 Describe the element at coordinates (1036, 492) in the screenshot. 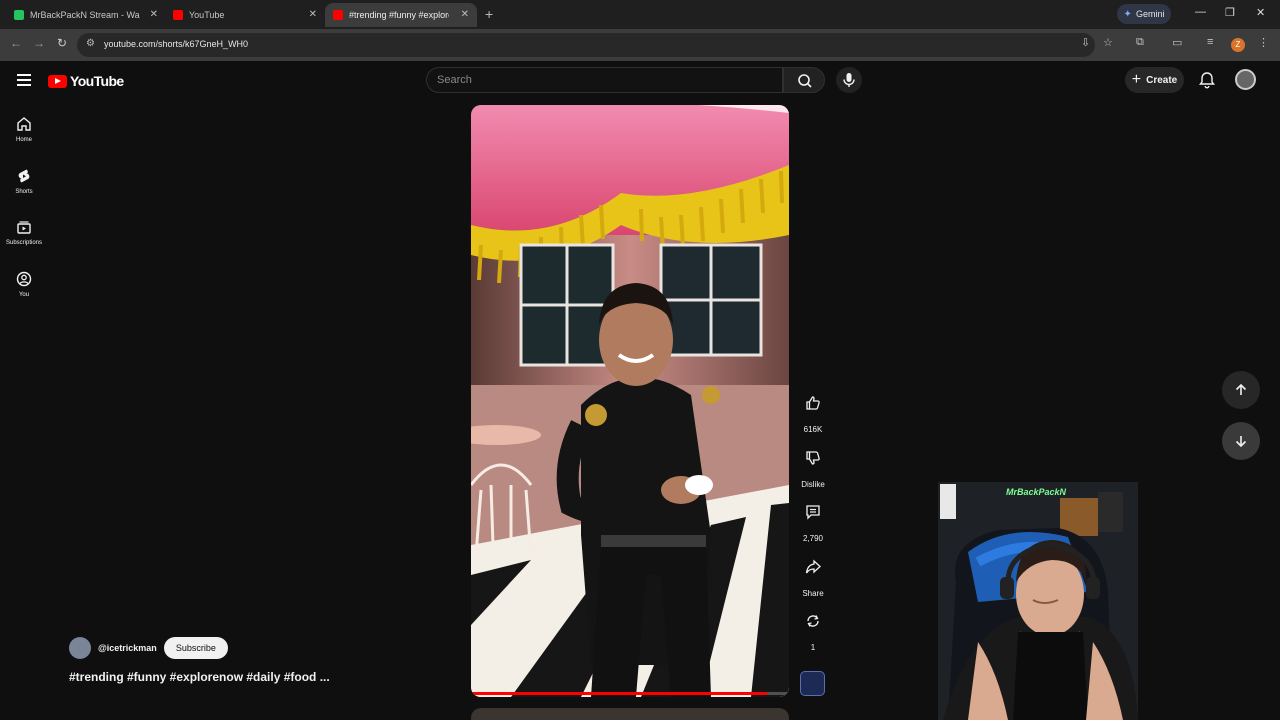

I see `webcam-name-tag: MrBackPackN` at that location.